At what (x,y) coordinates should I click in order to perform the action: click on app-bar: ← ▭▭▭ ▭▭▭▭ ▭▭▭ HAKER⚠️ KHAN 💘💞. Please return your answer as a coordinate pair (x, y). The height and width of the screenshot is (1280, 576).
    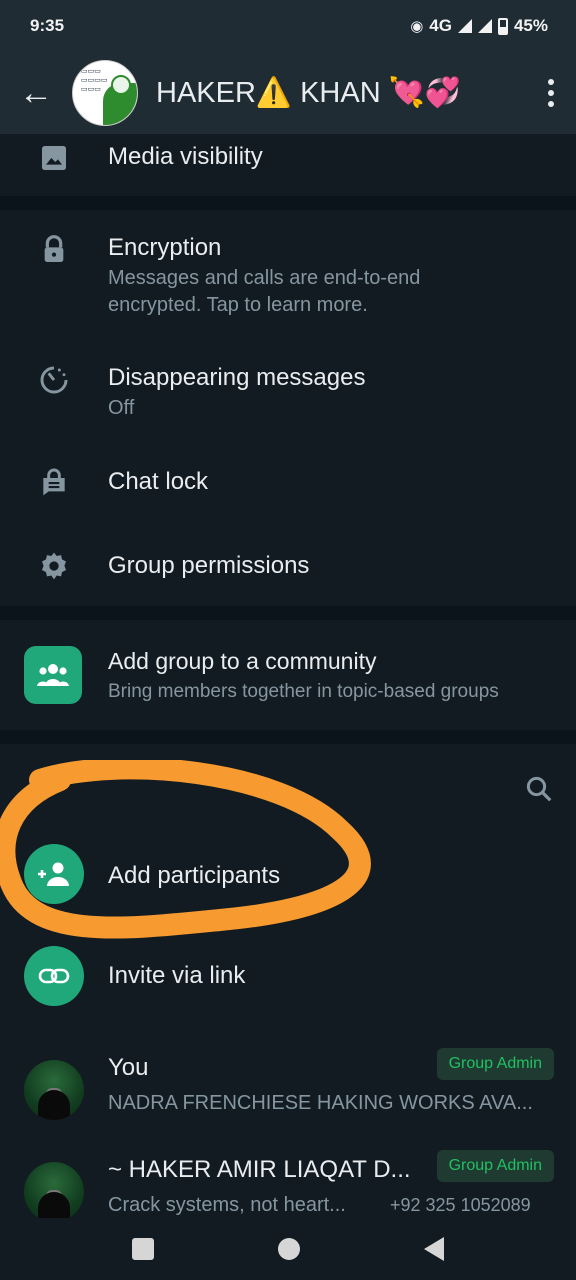
    Looking at the image, I should click on (288, 93).